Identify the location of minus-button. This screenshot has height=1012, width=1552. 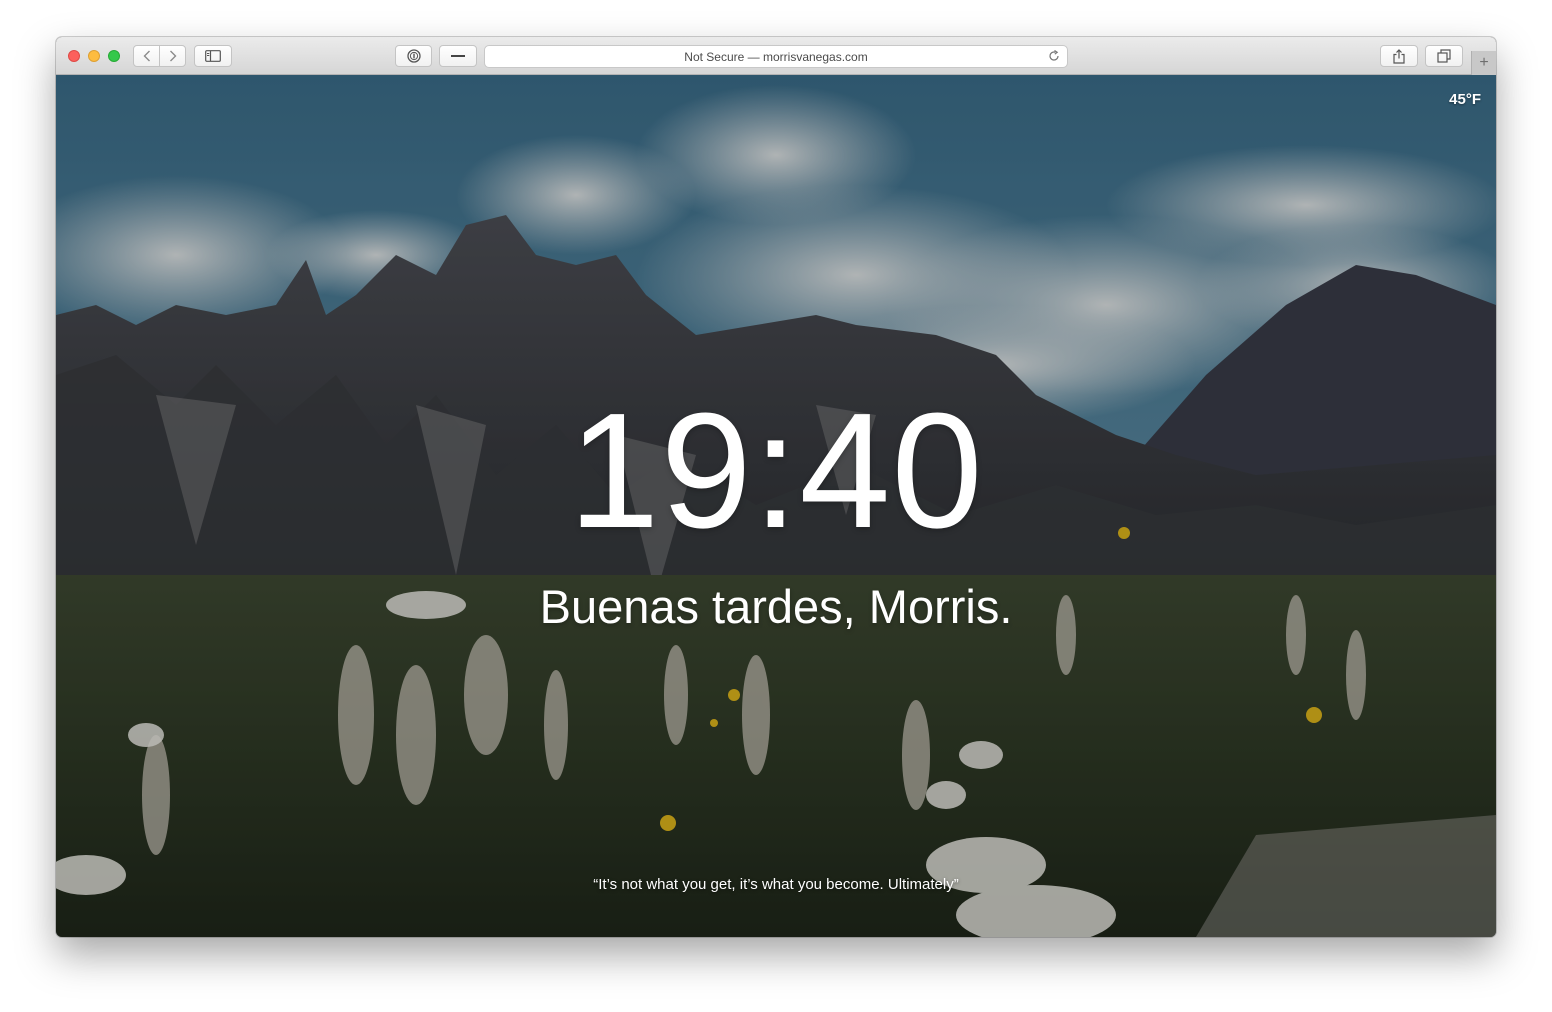
(458, 56).